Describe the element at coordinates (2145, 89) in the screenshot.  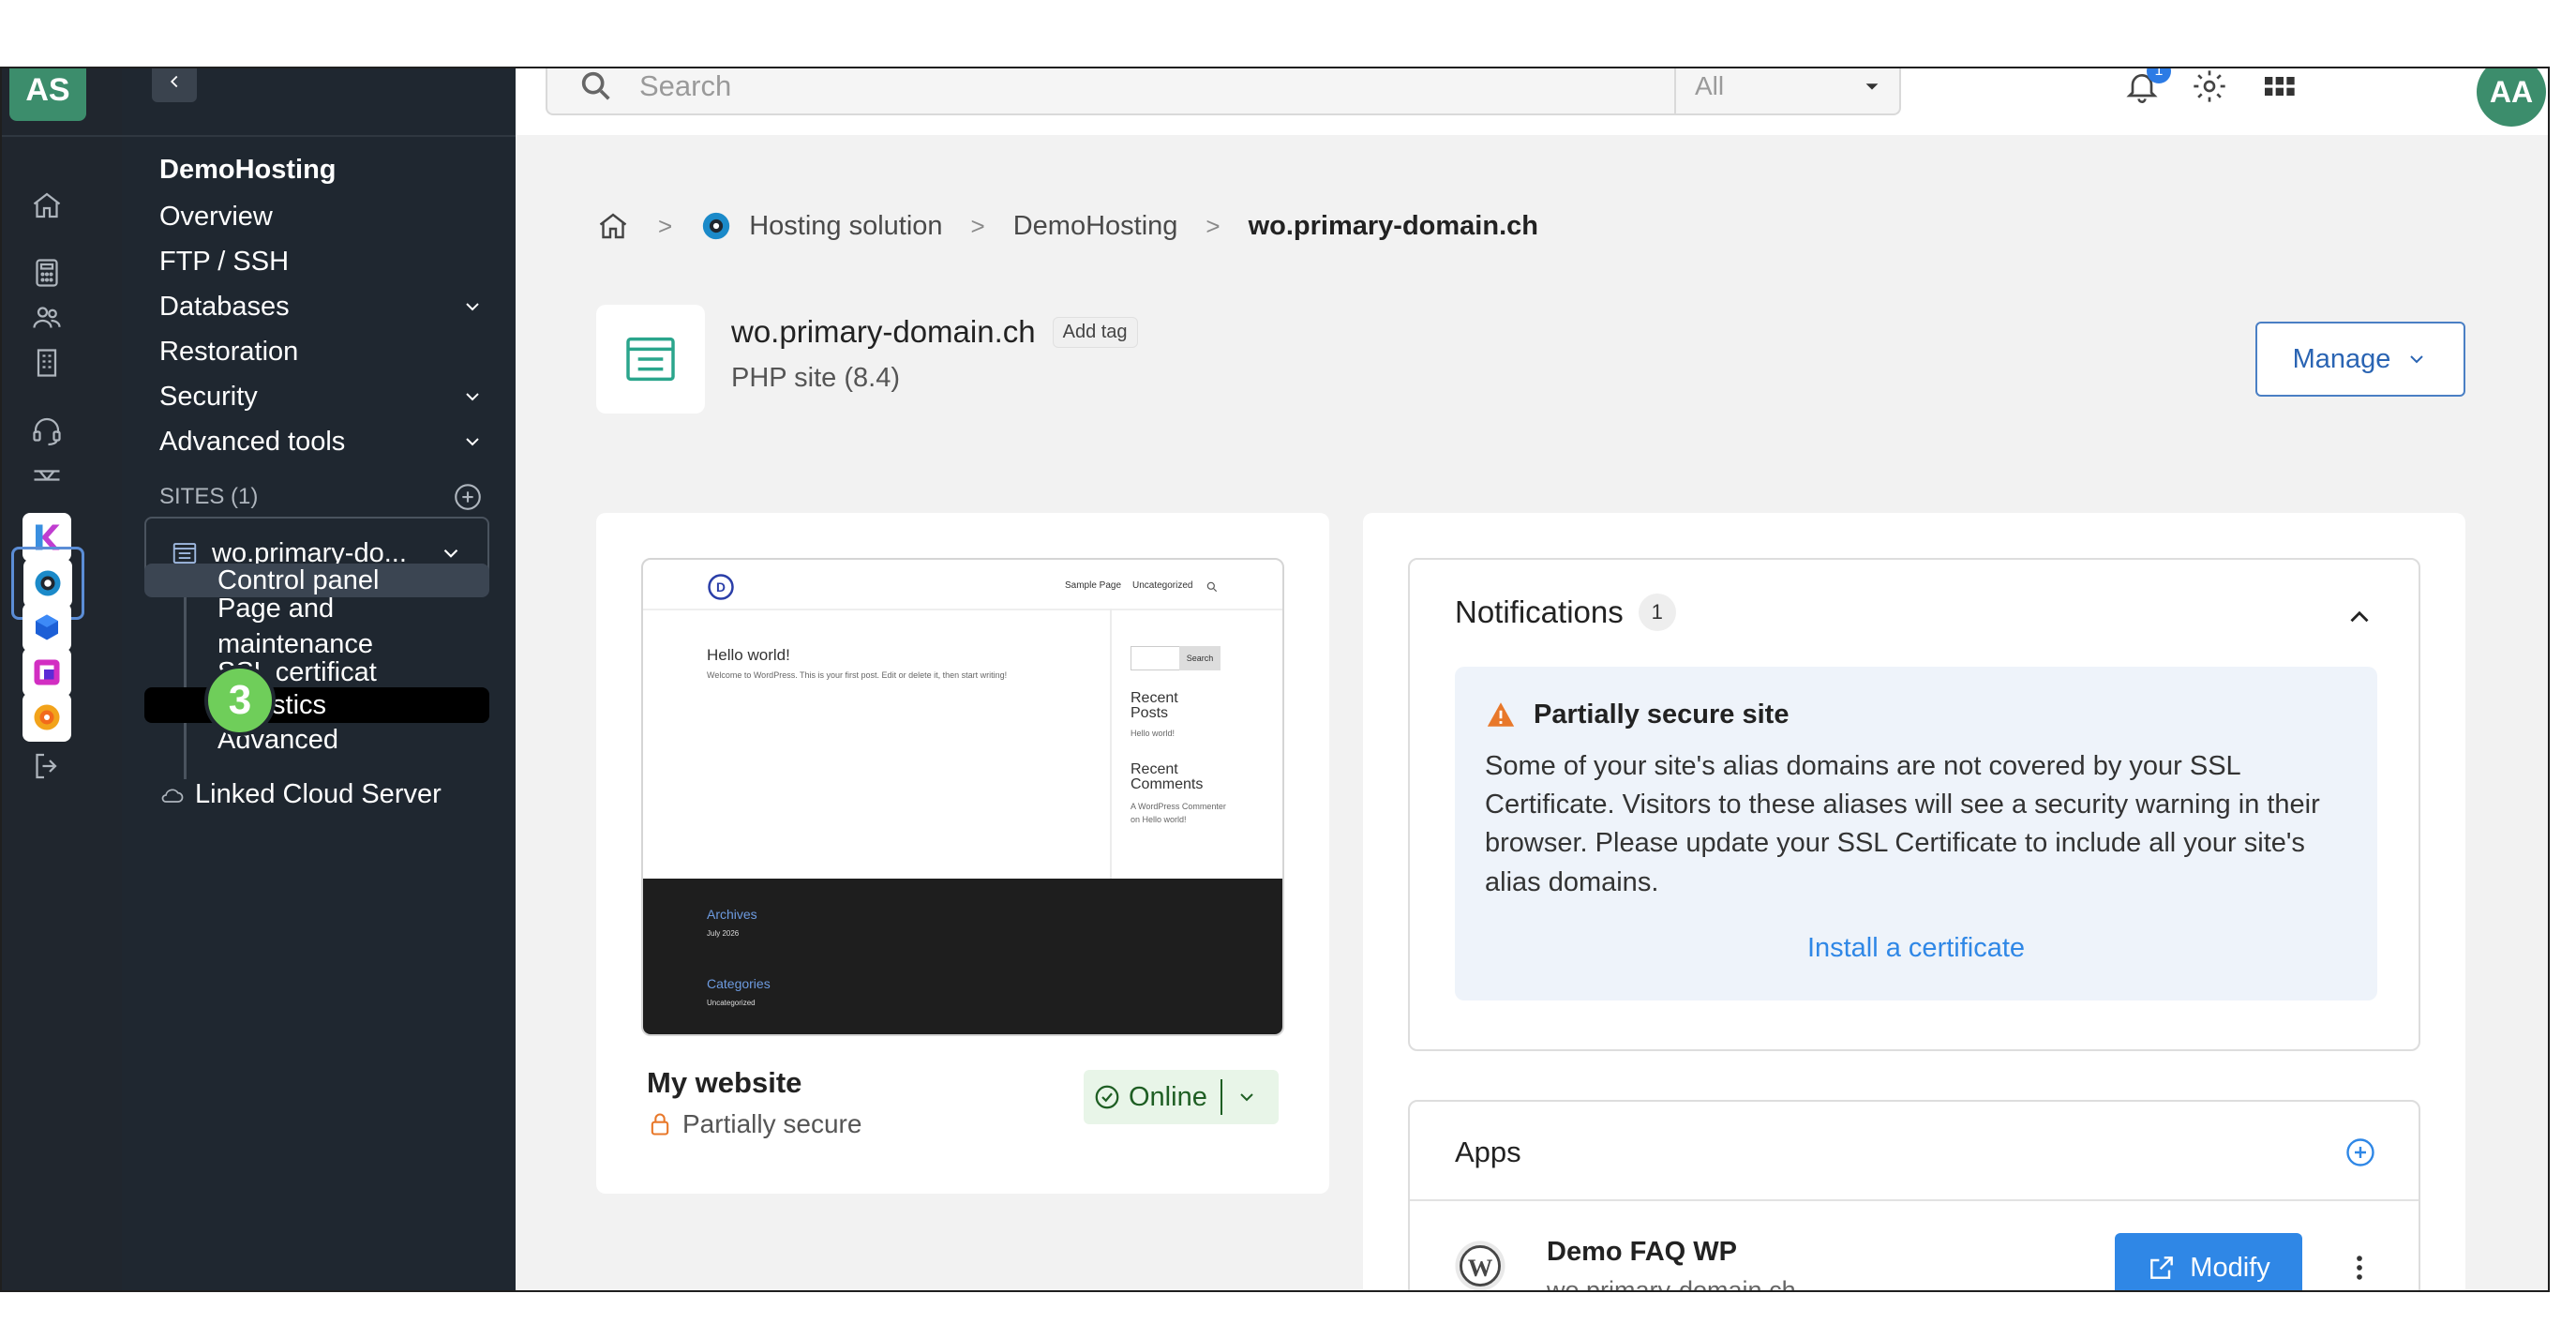
I see `notifications-bell: 1` at that location.